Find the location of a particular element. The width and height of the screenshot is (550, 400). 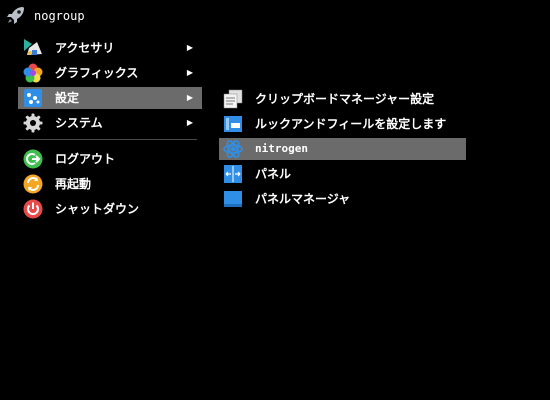

menu-item-settings: 設定 ▶ is located at coordinates (110, 97).